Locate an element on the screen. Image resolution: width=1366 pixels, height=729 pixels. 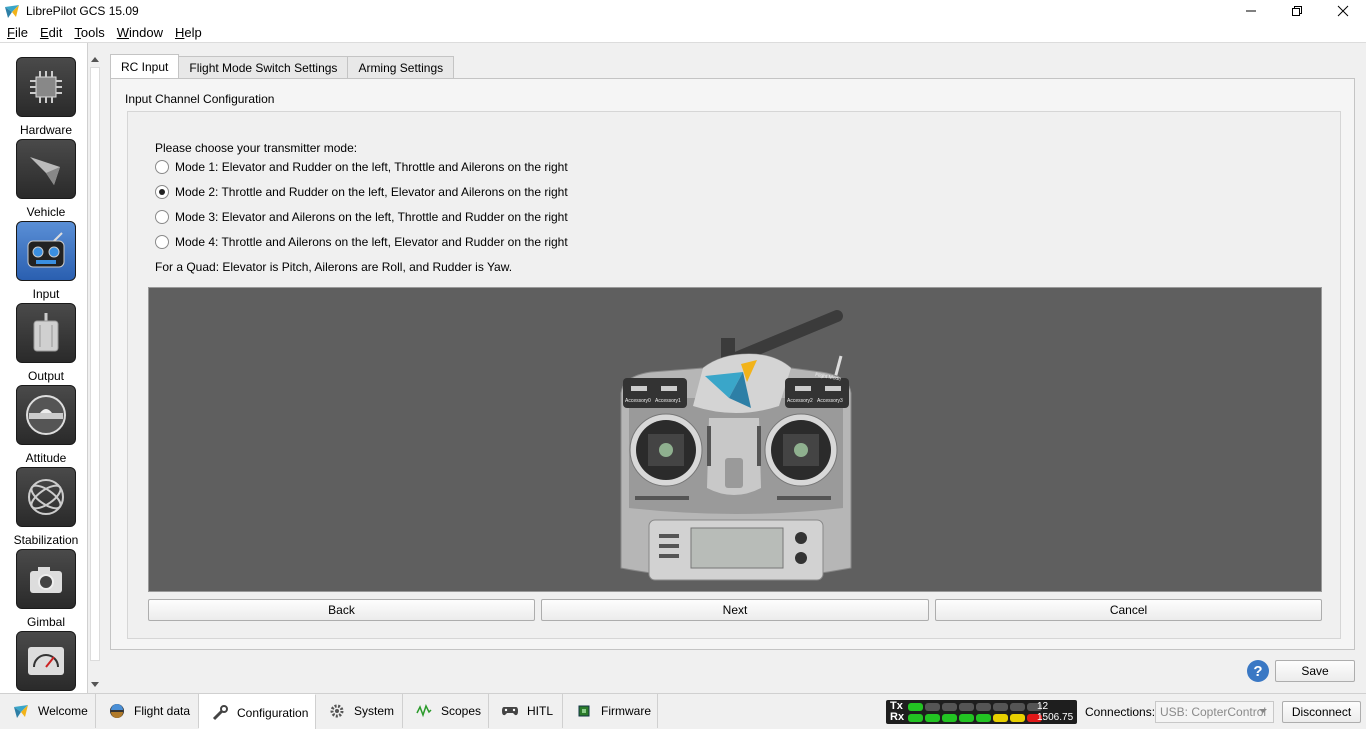
sidebar-scrollbar is located at coordinates (95, 372).